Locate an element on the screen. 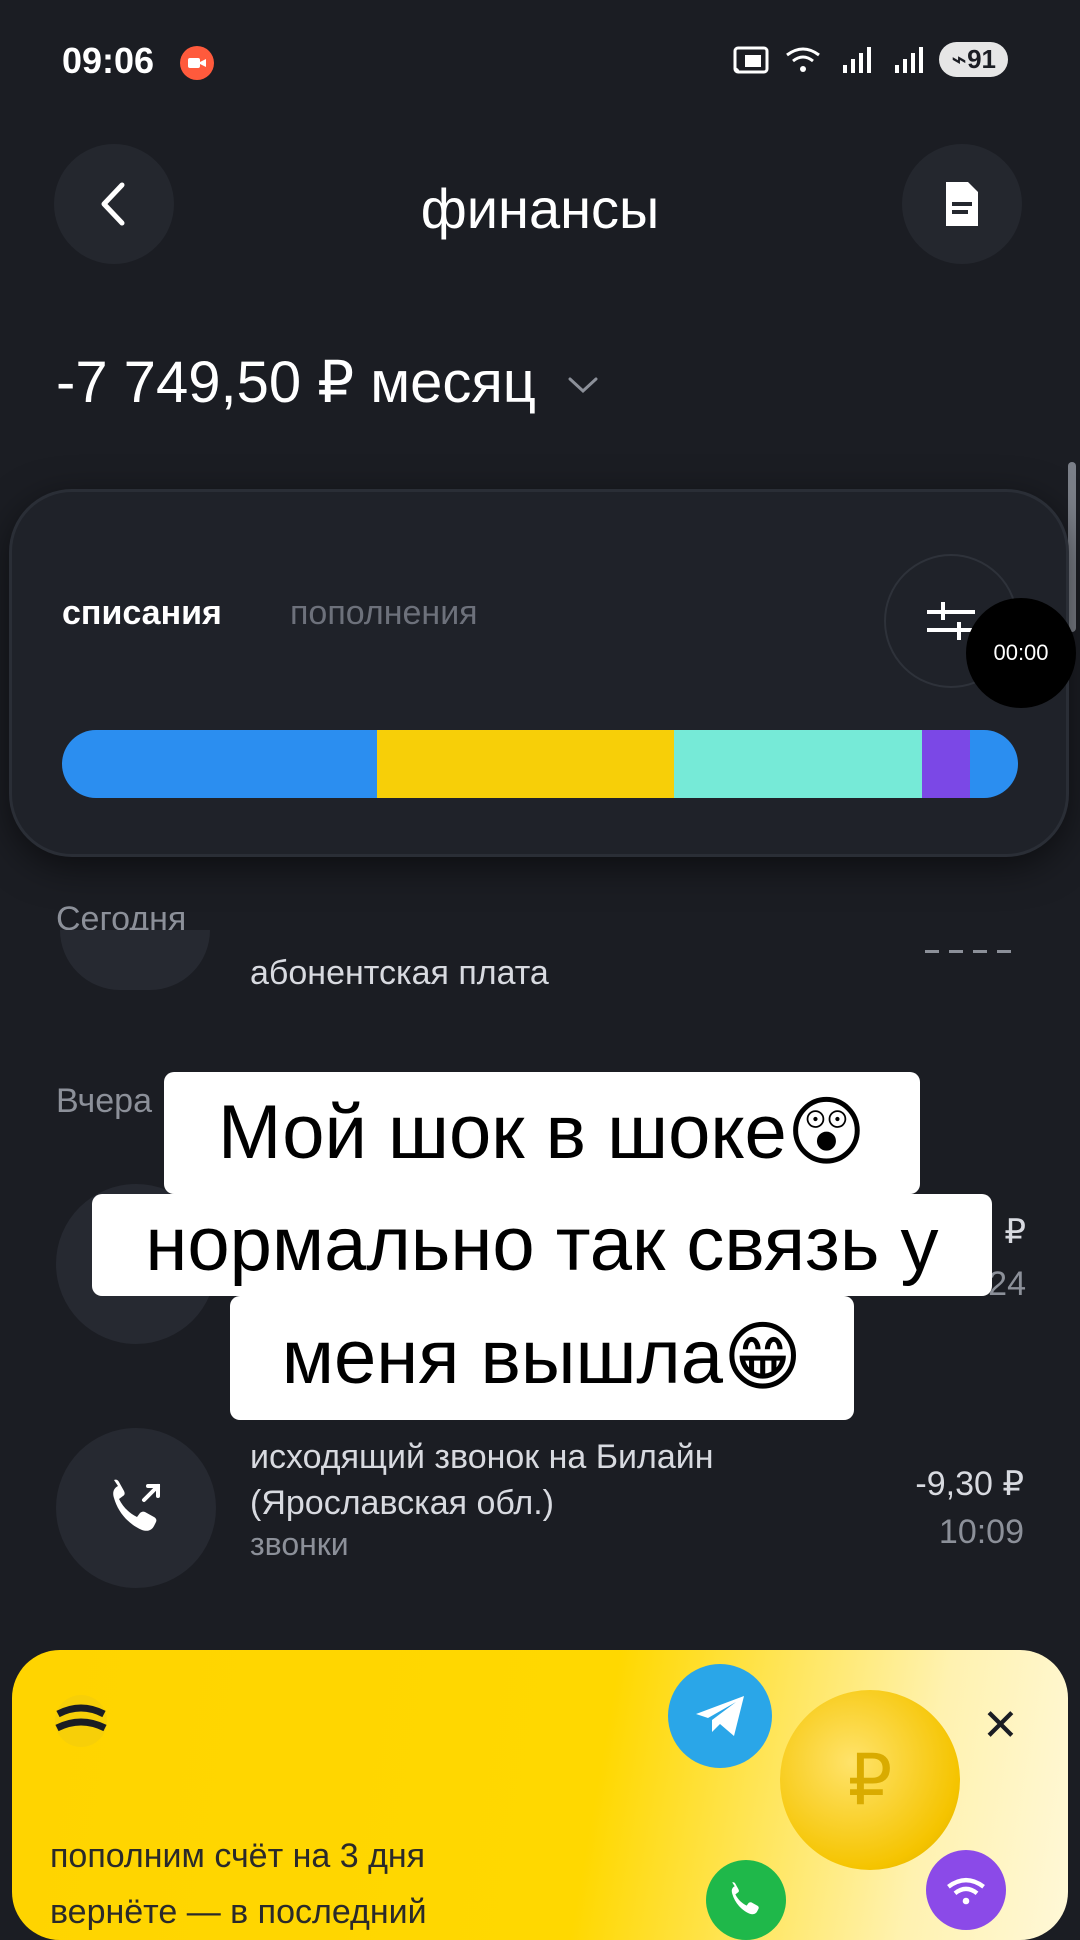  document-icon is located at coordinates (962, 204).